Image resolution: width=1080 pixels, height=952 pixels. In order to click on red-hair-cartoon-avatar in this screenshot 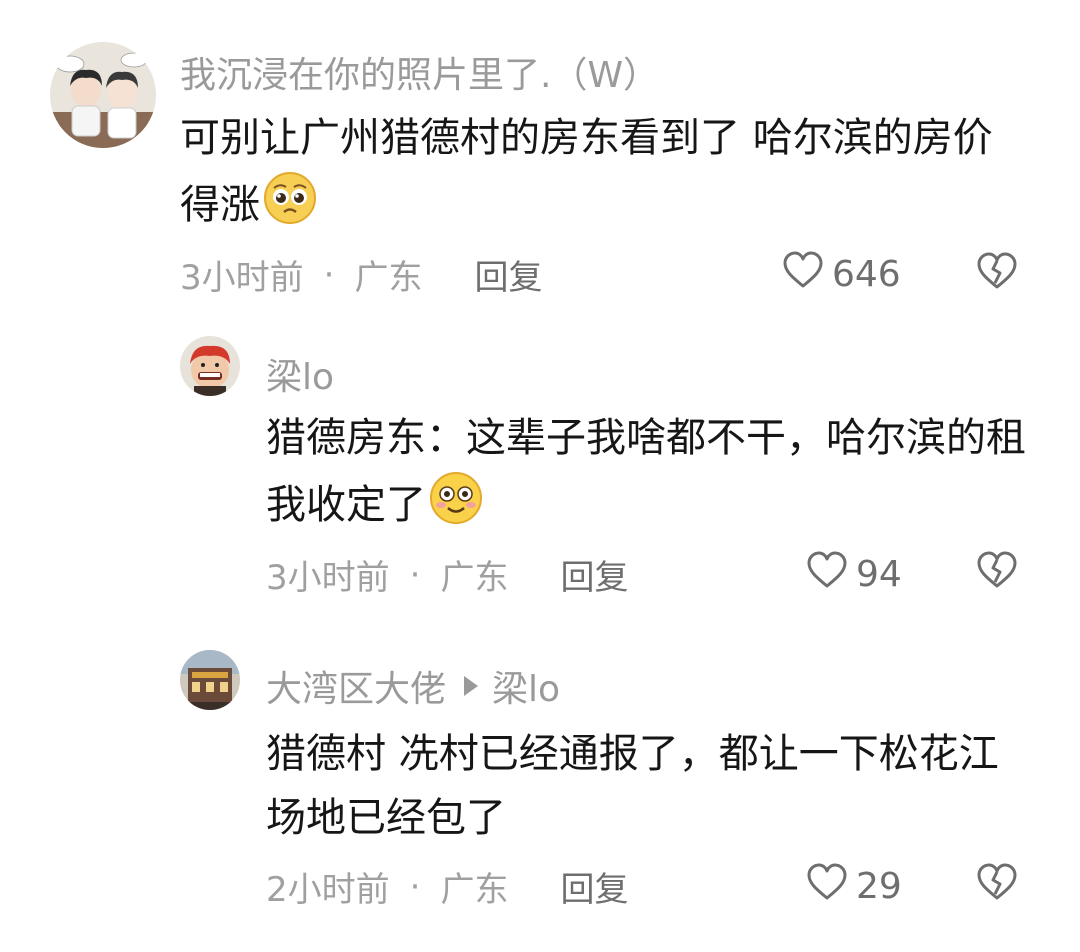, I will do `click(210, 366)`.